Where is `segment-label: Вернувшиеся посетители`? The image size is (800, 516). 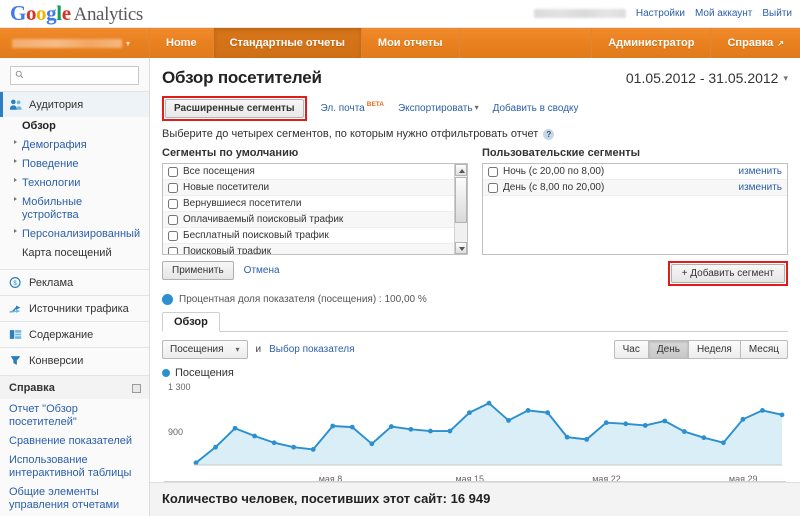
segment-label: Вернувшиеся посетители is located at coordinates (242, 203).